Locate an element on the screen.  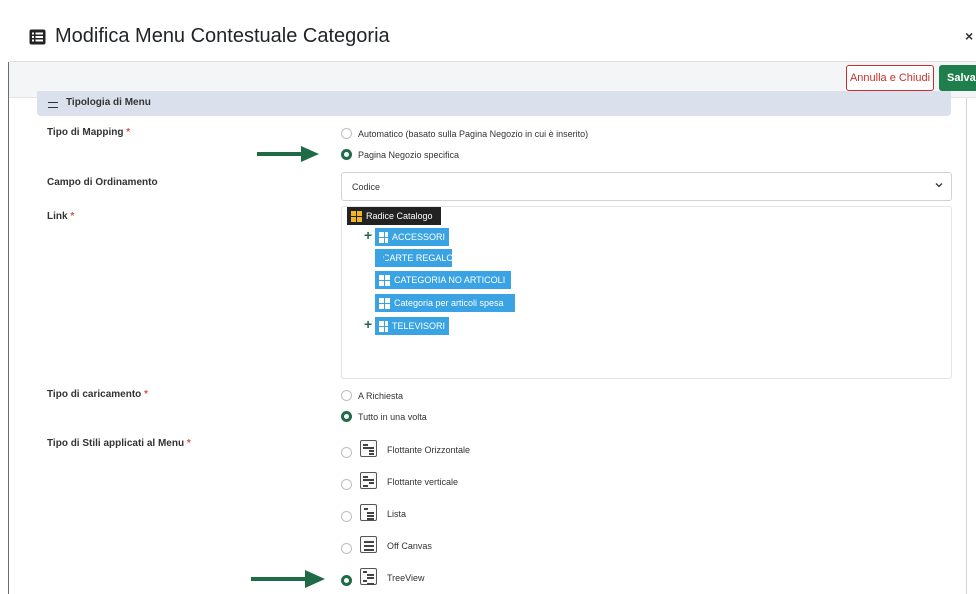
style-horizontal-radio is located at coordinates (346, 452).